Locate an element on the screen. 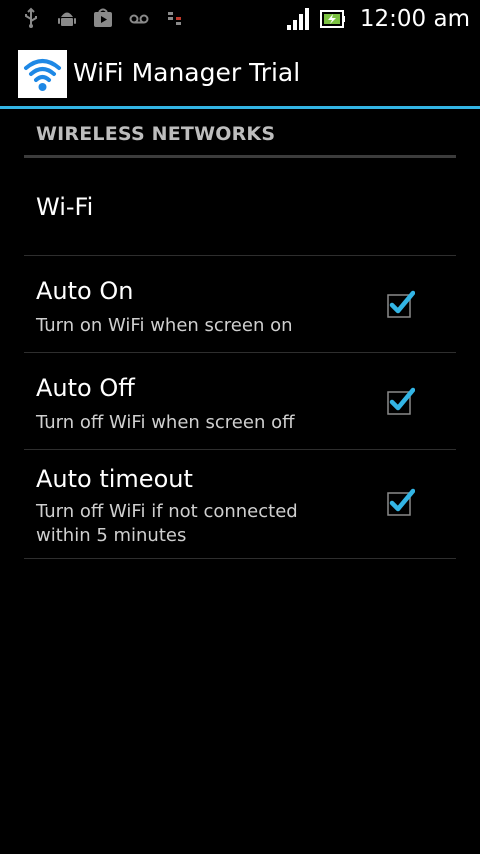  battery-charging-icon is located at coordinates (332, 19).